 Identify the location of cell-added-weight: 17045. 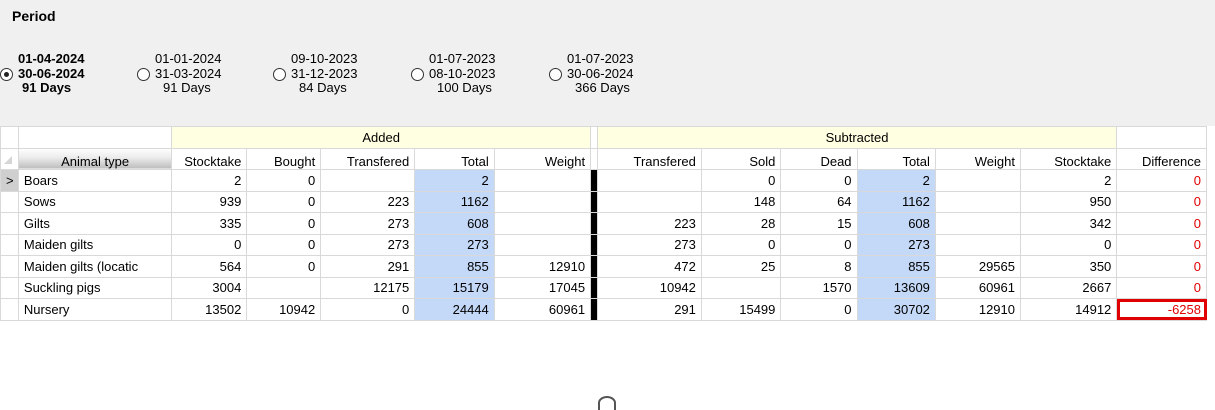
(542, 287).